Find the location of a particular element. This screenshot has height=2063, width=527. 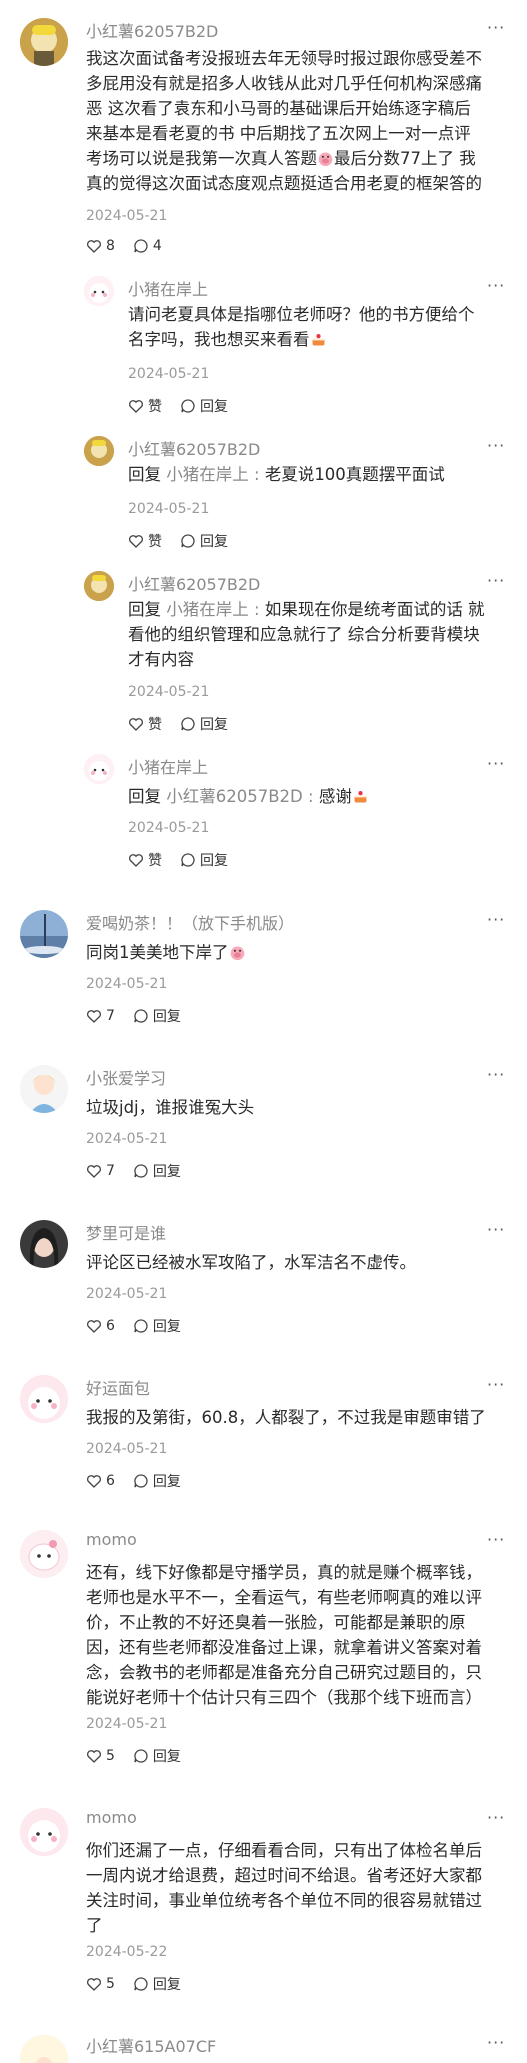

author-name: 小张爱学习 is located at coordinates (126, 1077).